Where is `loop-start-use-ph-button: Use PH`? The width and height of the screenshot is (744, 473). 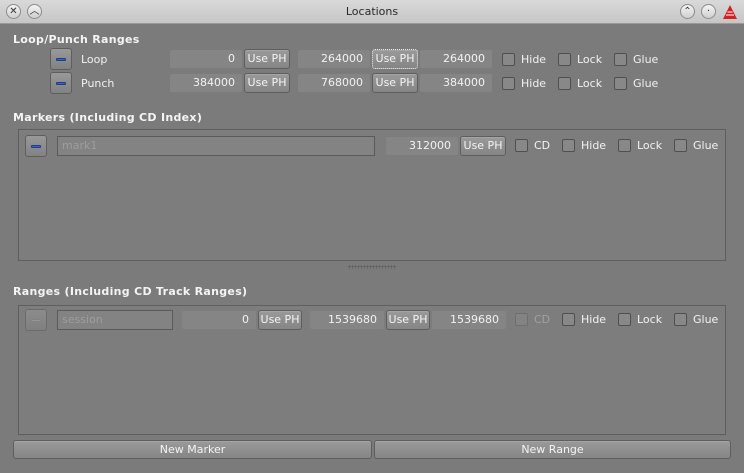 loop-start-use-ph-button: Use PH is located at coordinates (267, 59).